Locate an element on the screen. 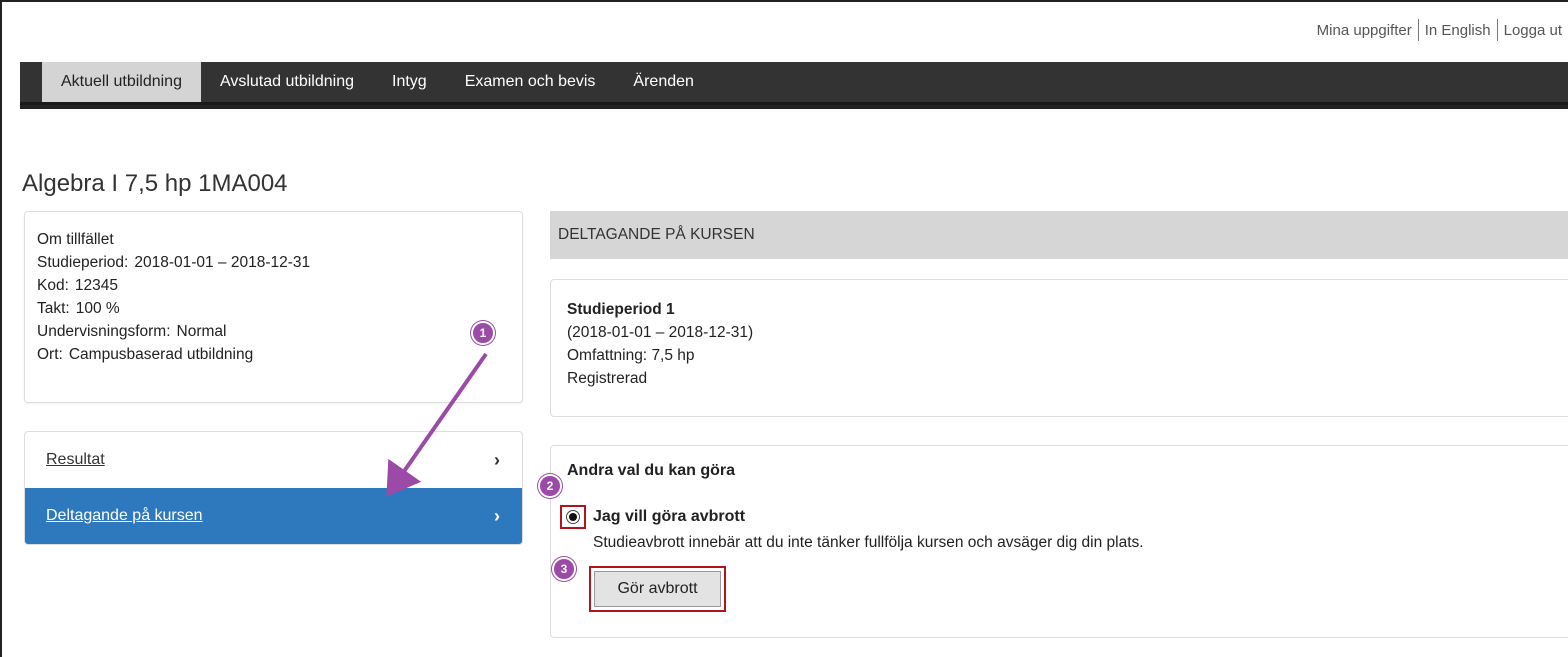 Image resolution: width=1568 pixels, height=657 pixels. info-row: Takt: 100 % is located at coordinates (78, 308).